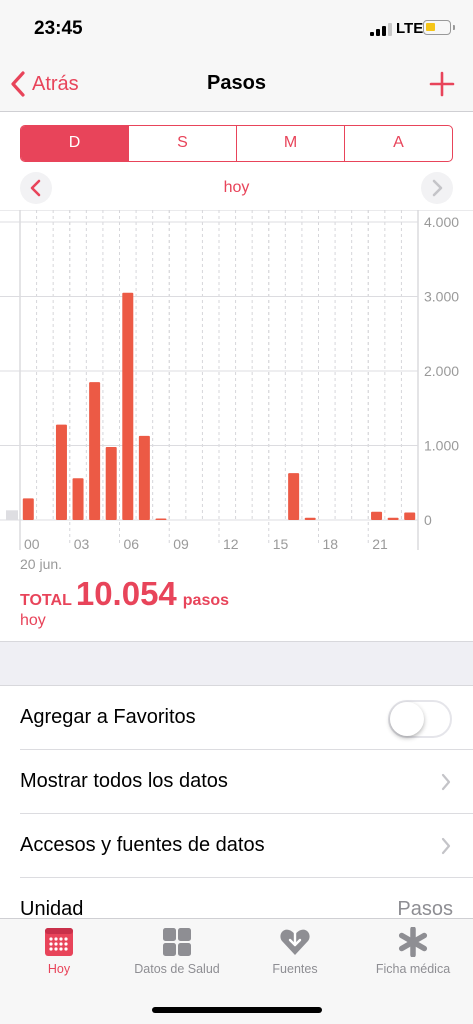 The height and width of the screenshot is (1024, 473). Describe the element at coordinates (182, 143) in the screenshot. I see `segment-week: S` at that location.